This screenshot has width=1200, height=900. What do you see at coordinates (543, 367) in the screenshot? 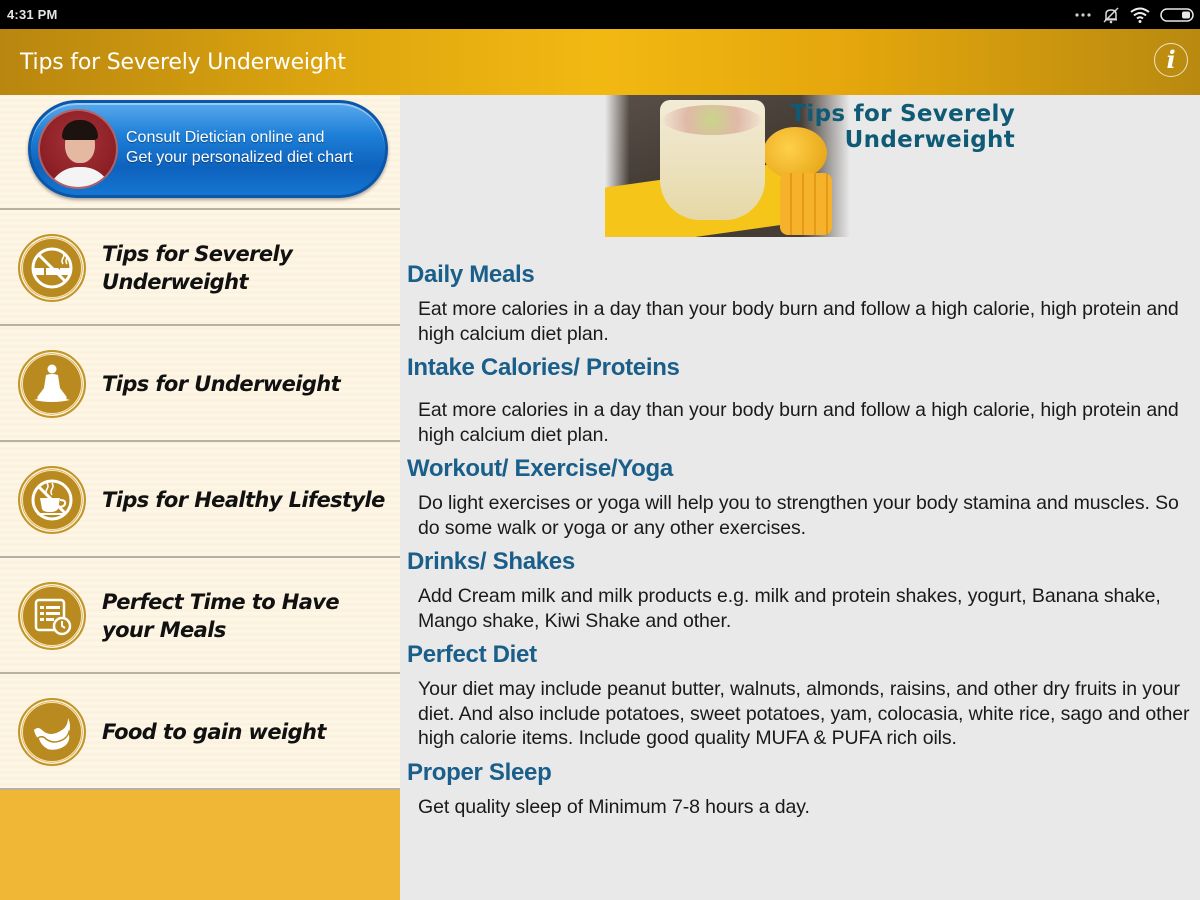
I see `section-heading: Intake Calories/ Proteins` at bounding box center [543, 367].